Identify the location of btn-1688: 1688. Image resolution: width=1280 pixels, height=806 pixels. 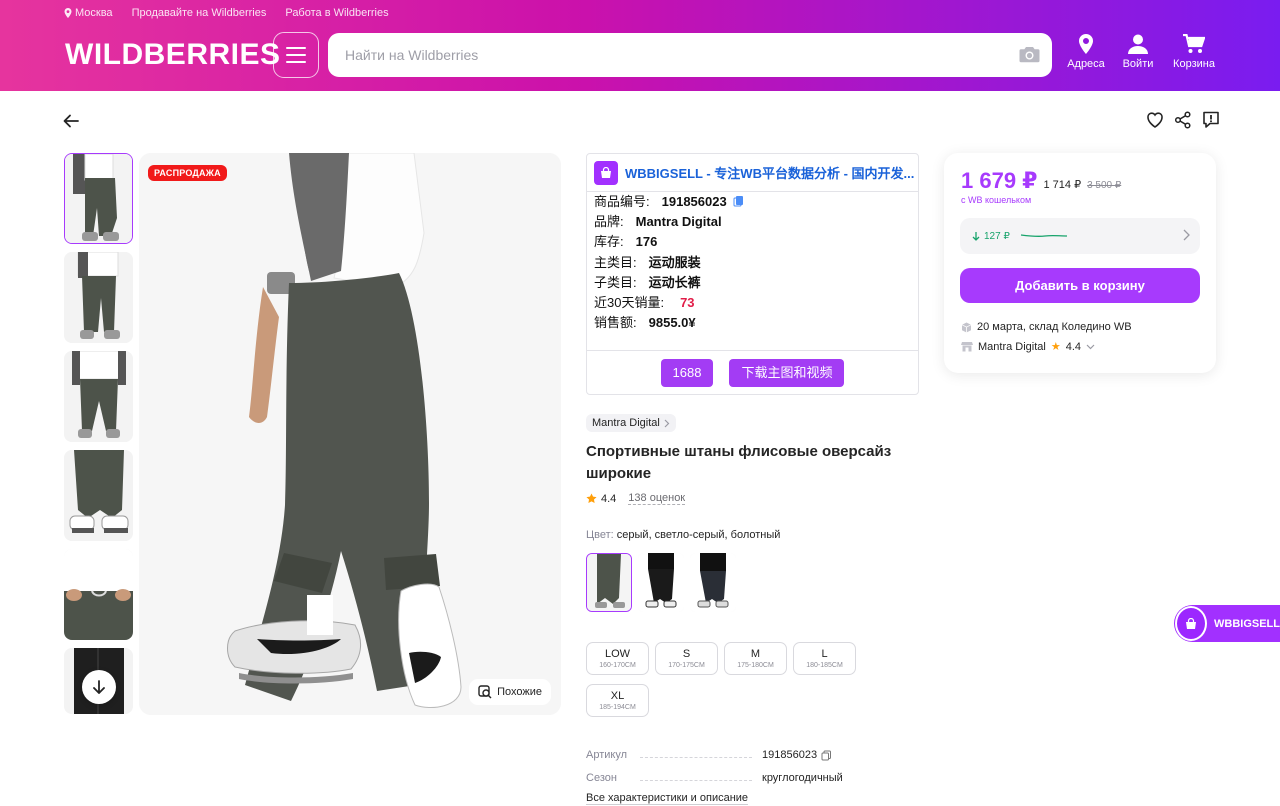
(687, 372).